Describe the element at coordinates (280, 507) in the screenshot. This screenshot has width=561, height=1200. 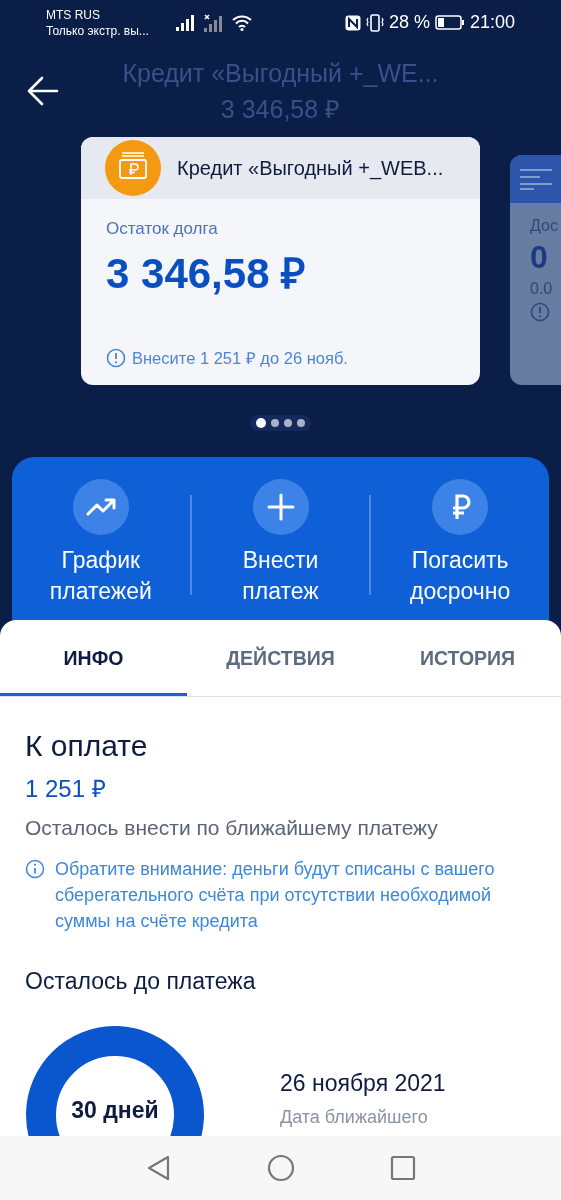
I see `plus-icon` at that location.